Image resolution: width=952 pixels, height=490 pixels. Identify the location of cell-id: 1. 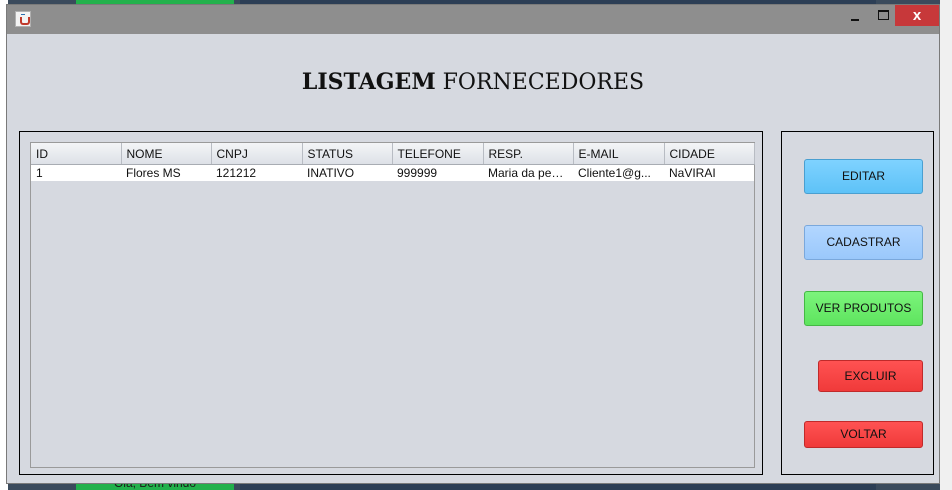
(76, 172).